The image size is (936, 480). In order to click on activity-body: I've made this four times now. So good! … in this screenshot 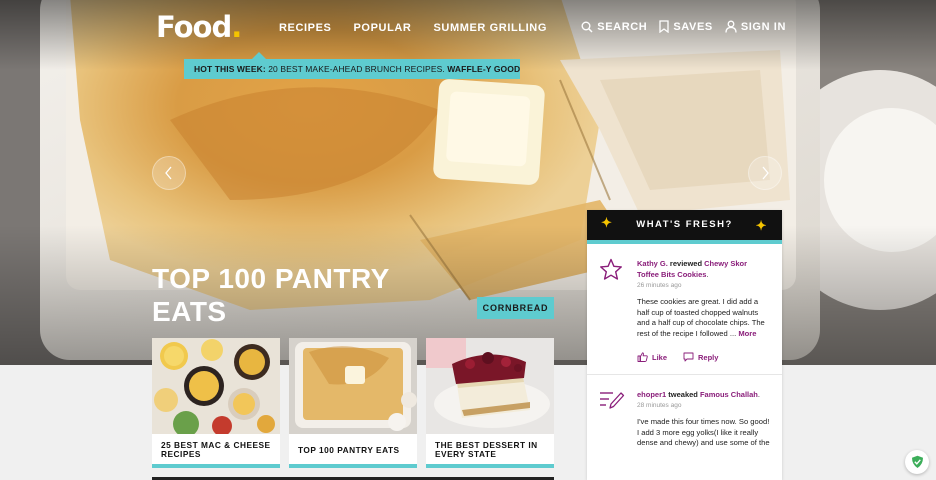, I will do `click(703, 433)`.